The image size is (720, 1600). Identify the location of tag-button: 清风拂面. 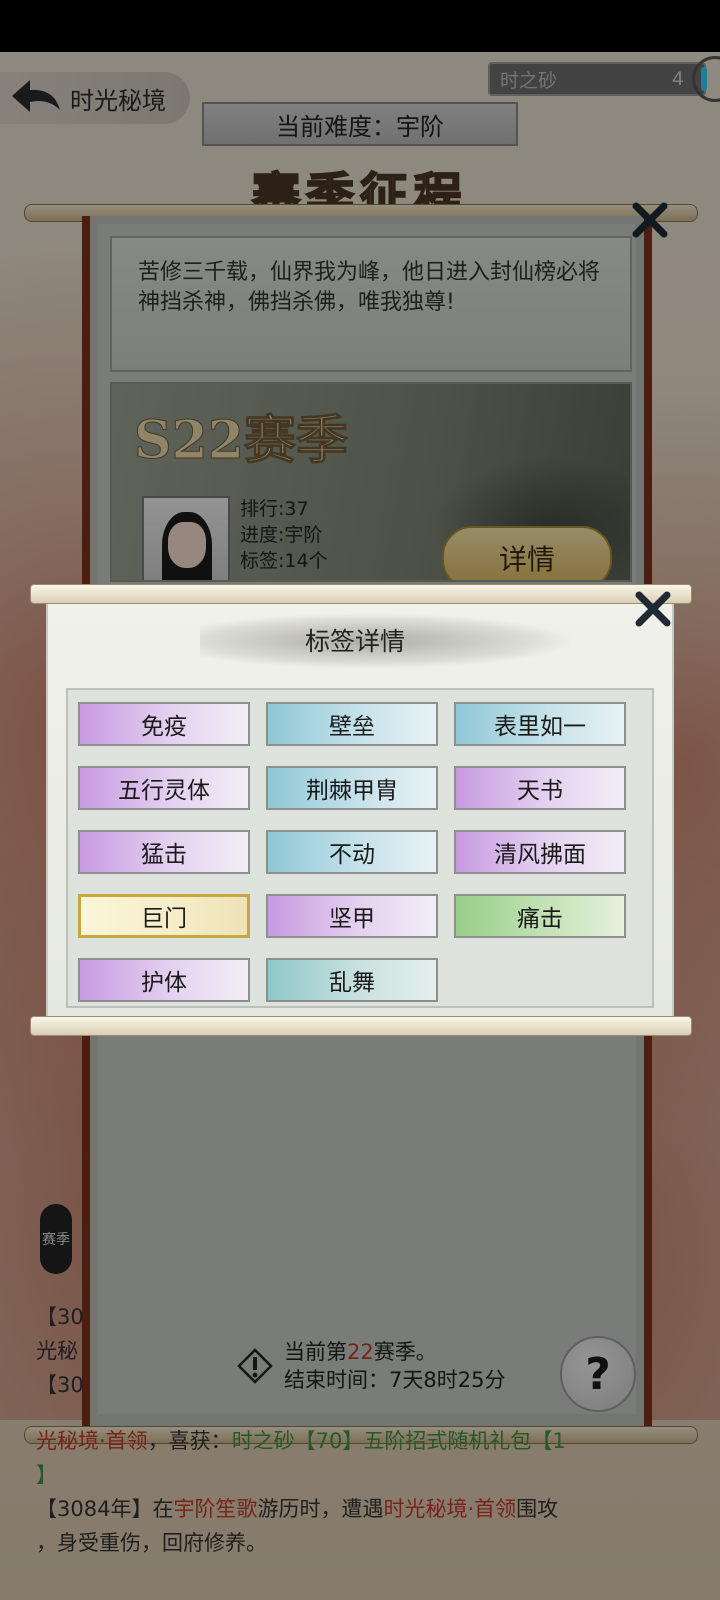
(540, 852).